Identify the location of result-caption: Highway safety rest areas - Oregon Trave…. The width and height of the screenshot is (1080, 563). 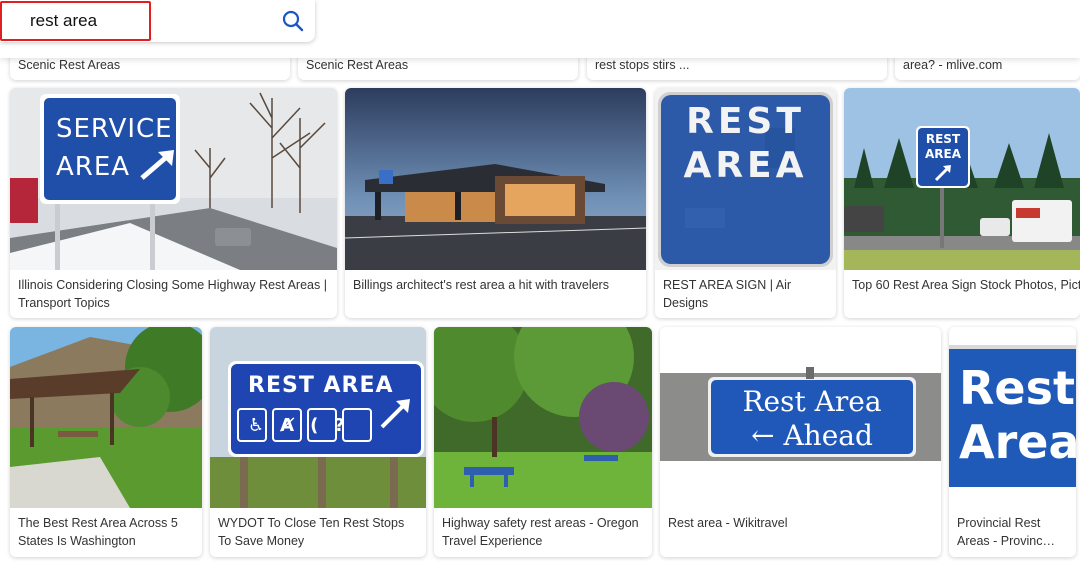
(540, 532).